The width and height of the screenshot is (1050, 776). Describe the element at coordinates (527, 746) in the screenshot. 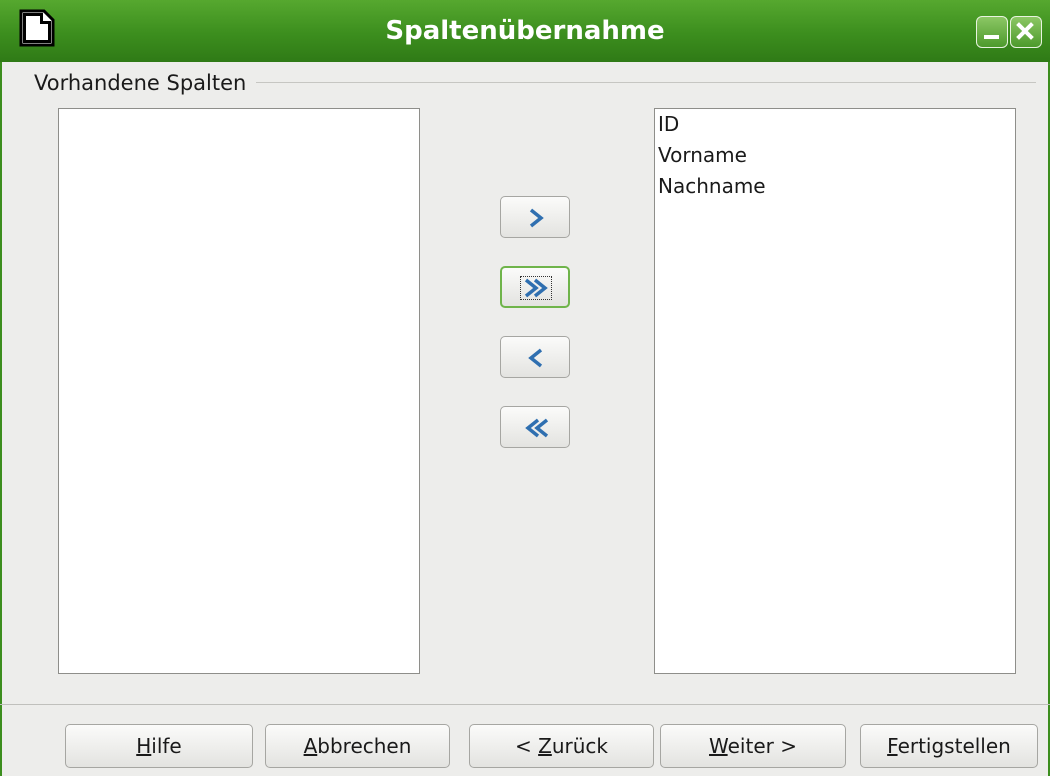

I see `back-prefix: <` at that location.